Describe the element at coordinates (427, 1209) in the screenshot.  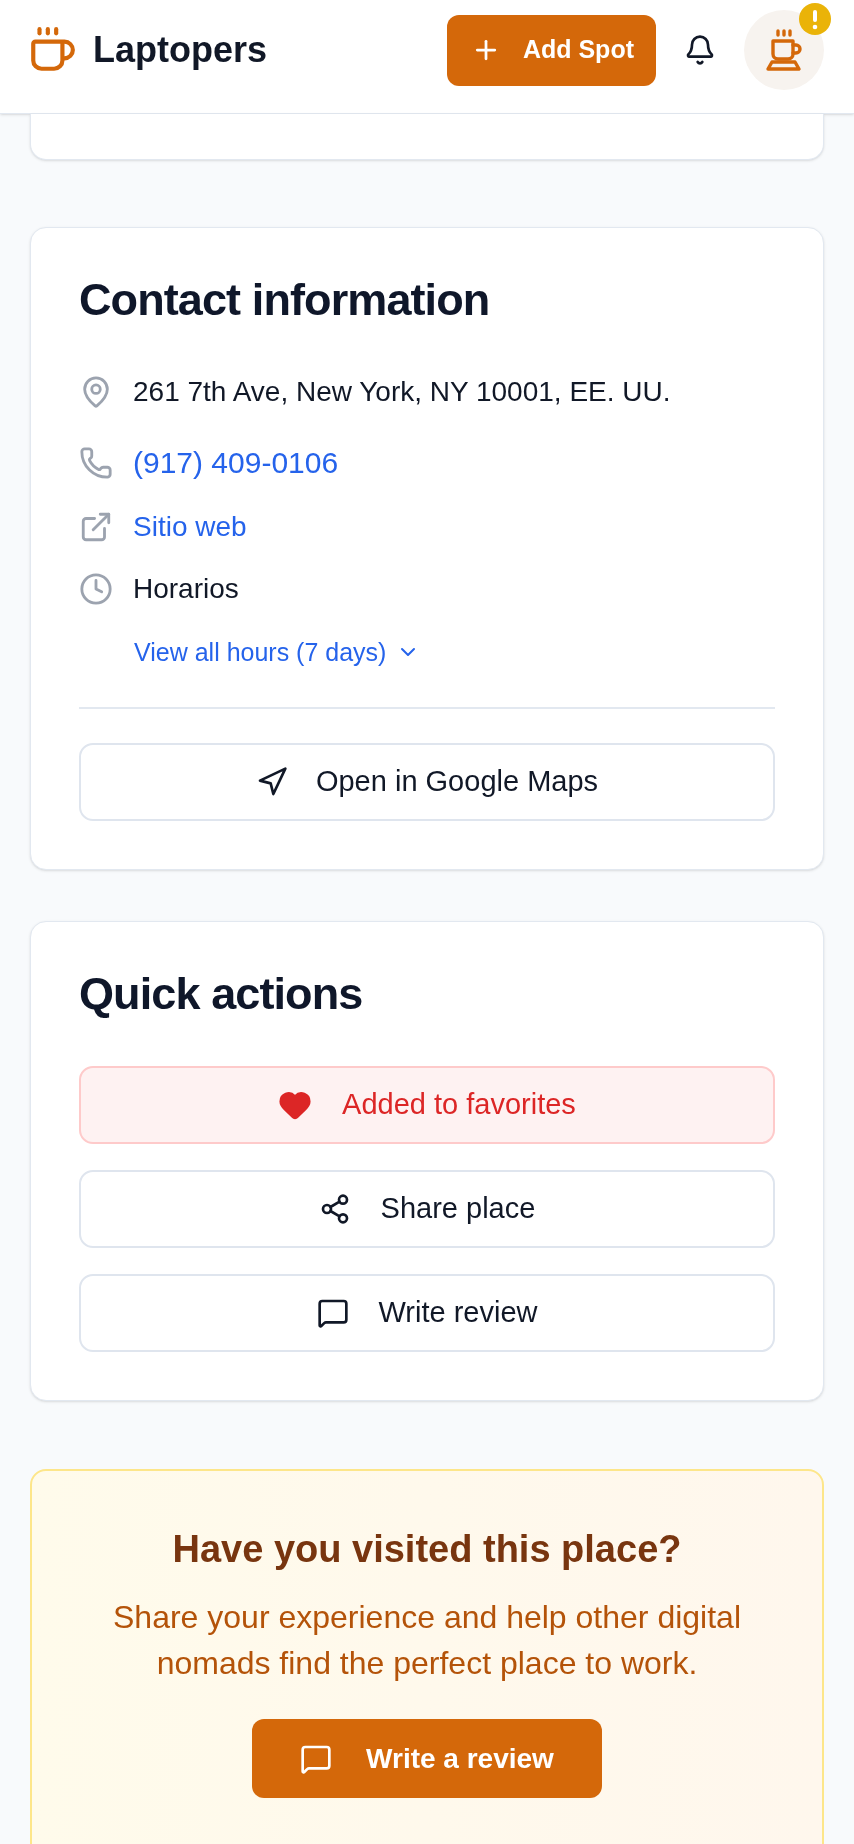
I see `share-button: Share place` at that location.